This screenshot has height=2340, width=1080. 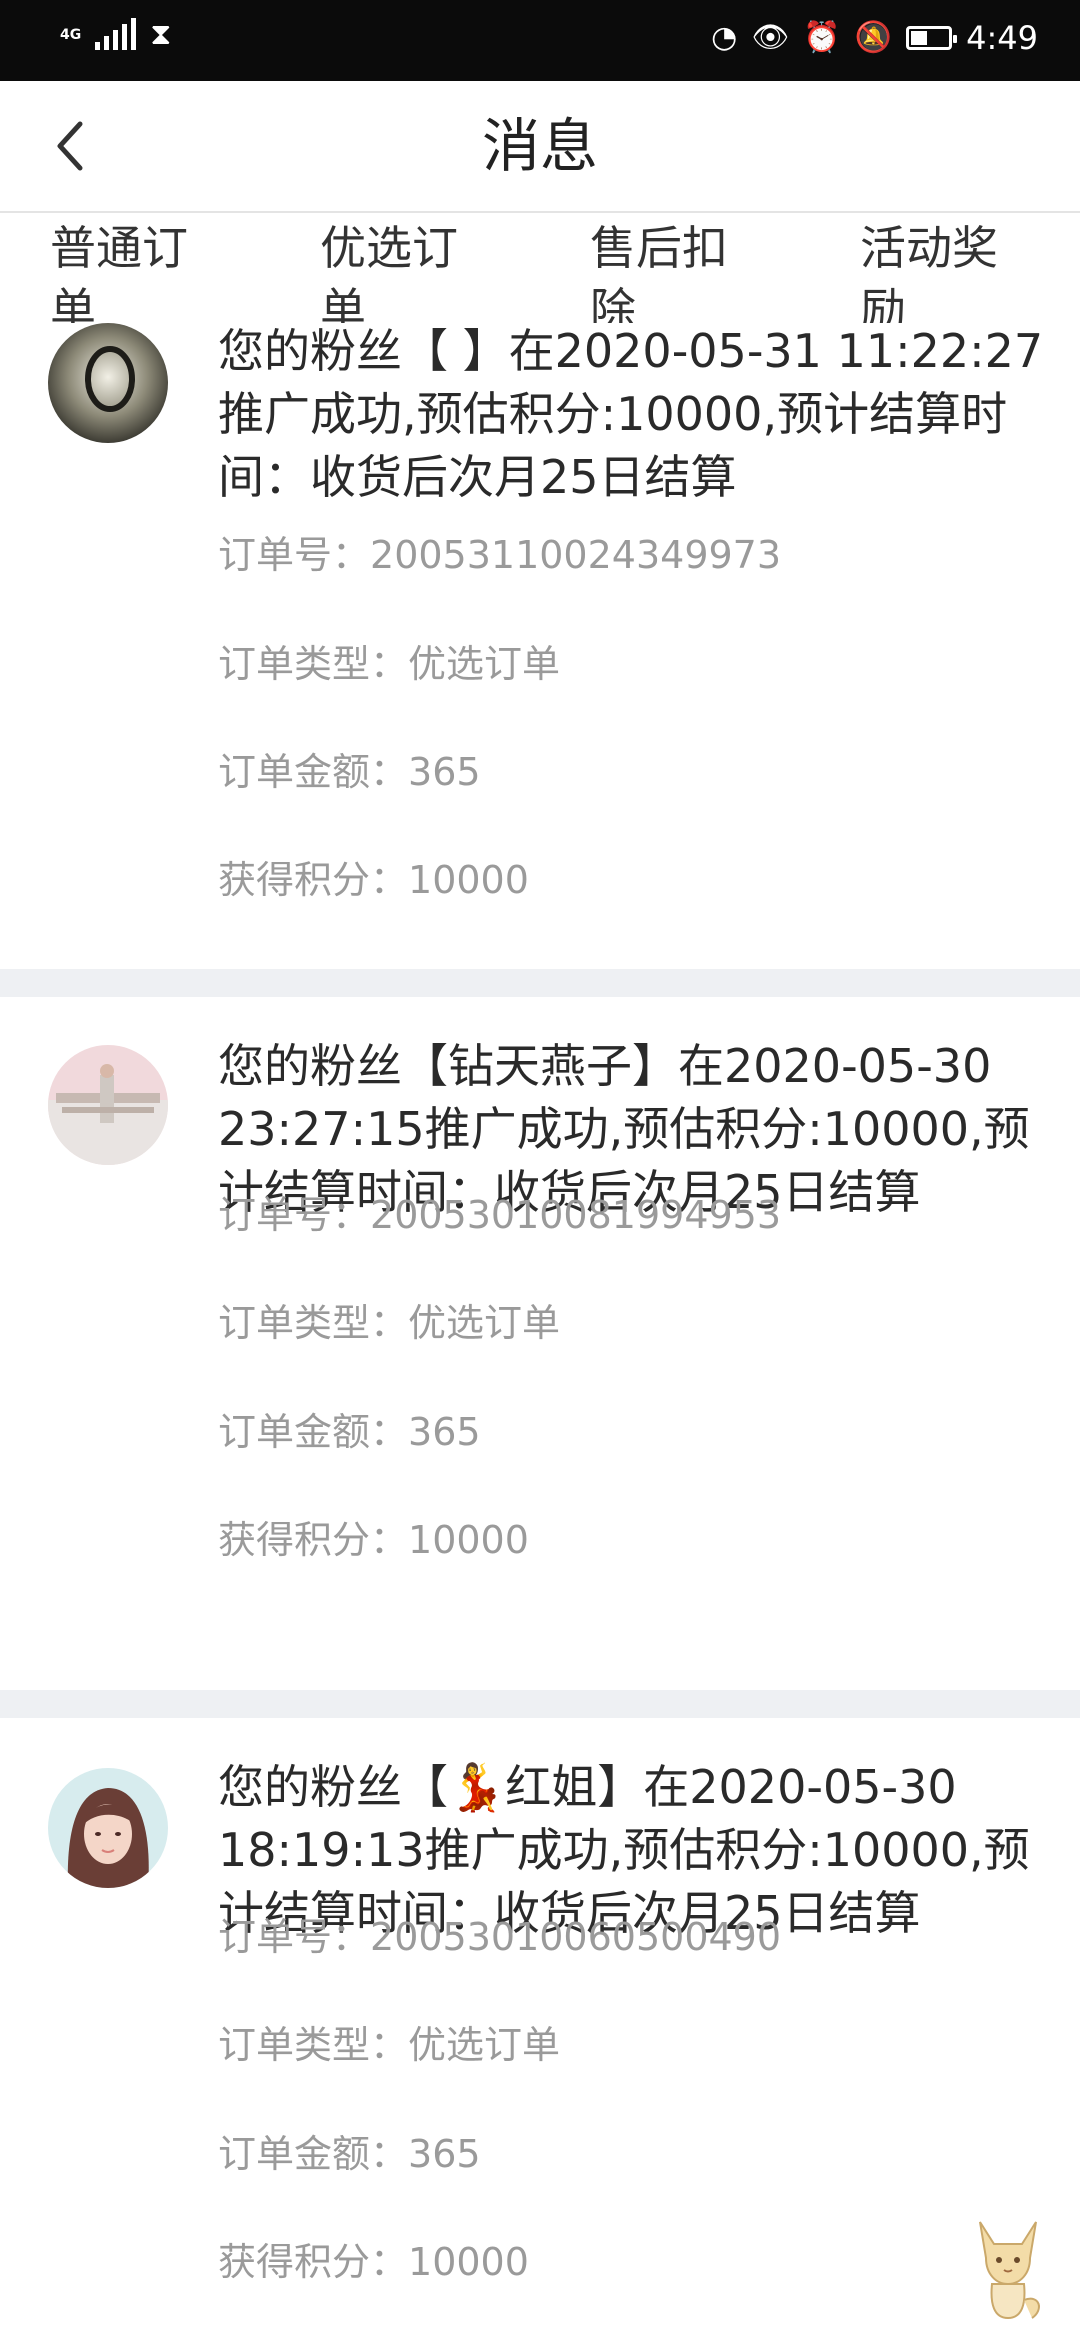 I want to click on order-number: 20053010081994953, so click(x=576, y=1215).